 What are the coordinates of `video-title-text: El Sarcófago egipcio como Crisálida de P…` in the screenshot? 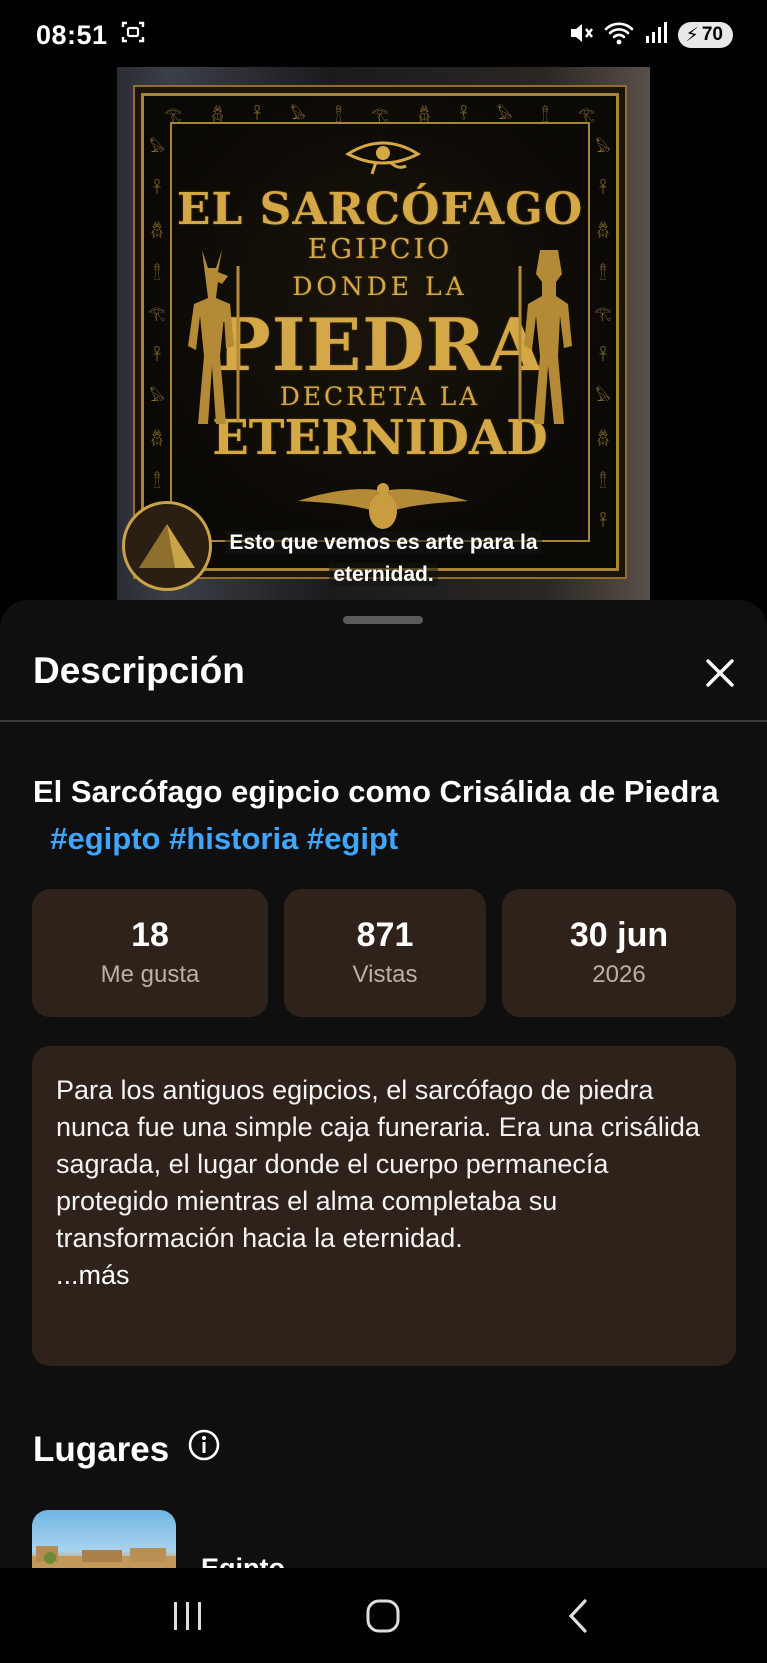 It's located at (376, 791).